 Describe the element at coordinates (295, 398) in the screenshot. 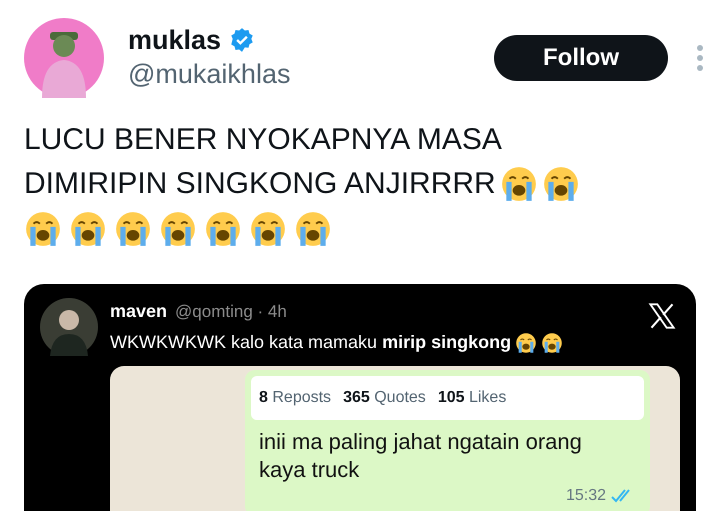

I see `stat-text: 8 Reposts` at that location.